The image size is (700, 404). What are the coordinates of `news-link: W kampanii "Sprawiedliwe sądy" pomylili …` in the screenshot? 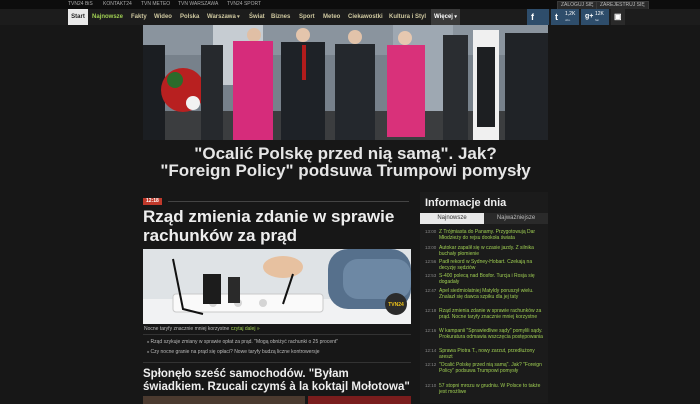 It's located at (492, 334).